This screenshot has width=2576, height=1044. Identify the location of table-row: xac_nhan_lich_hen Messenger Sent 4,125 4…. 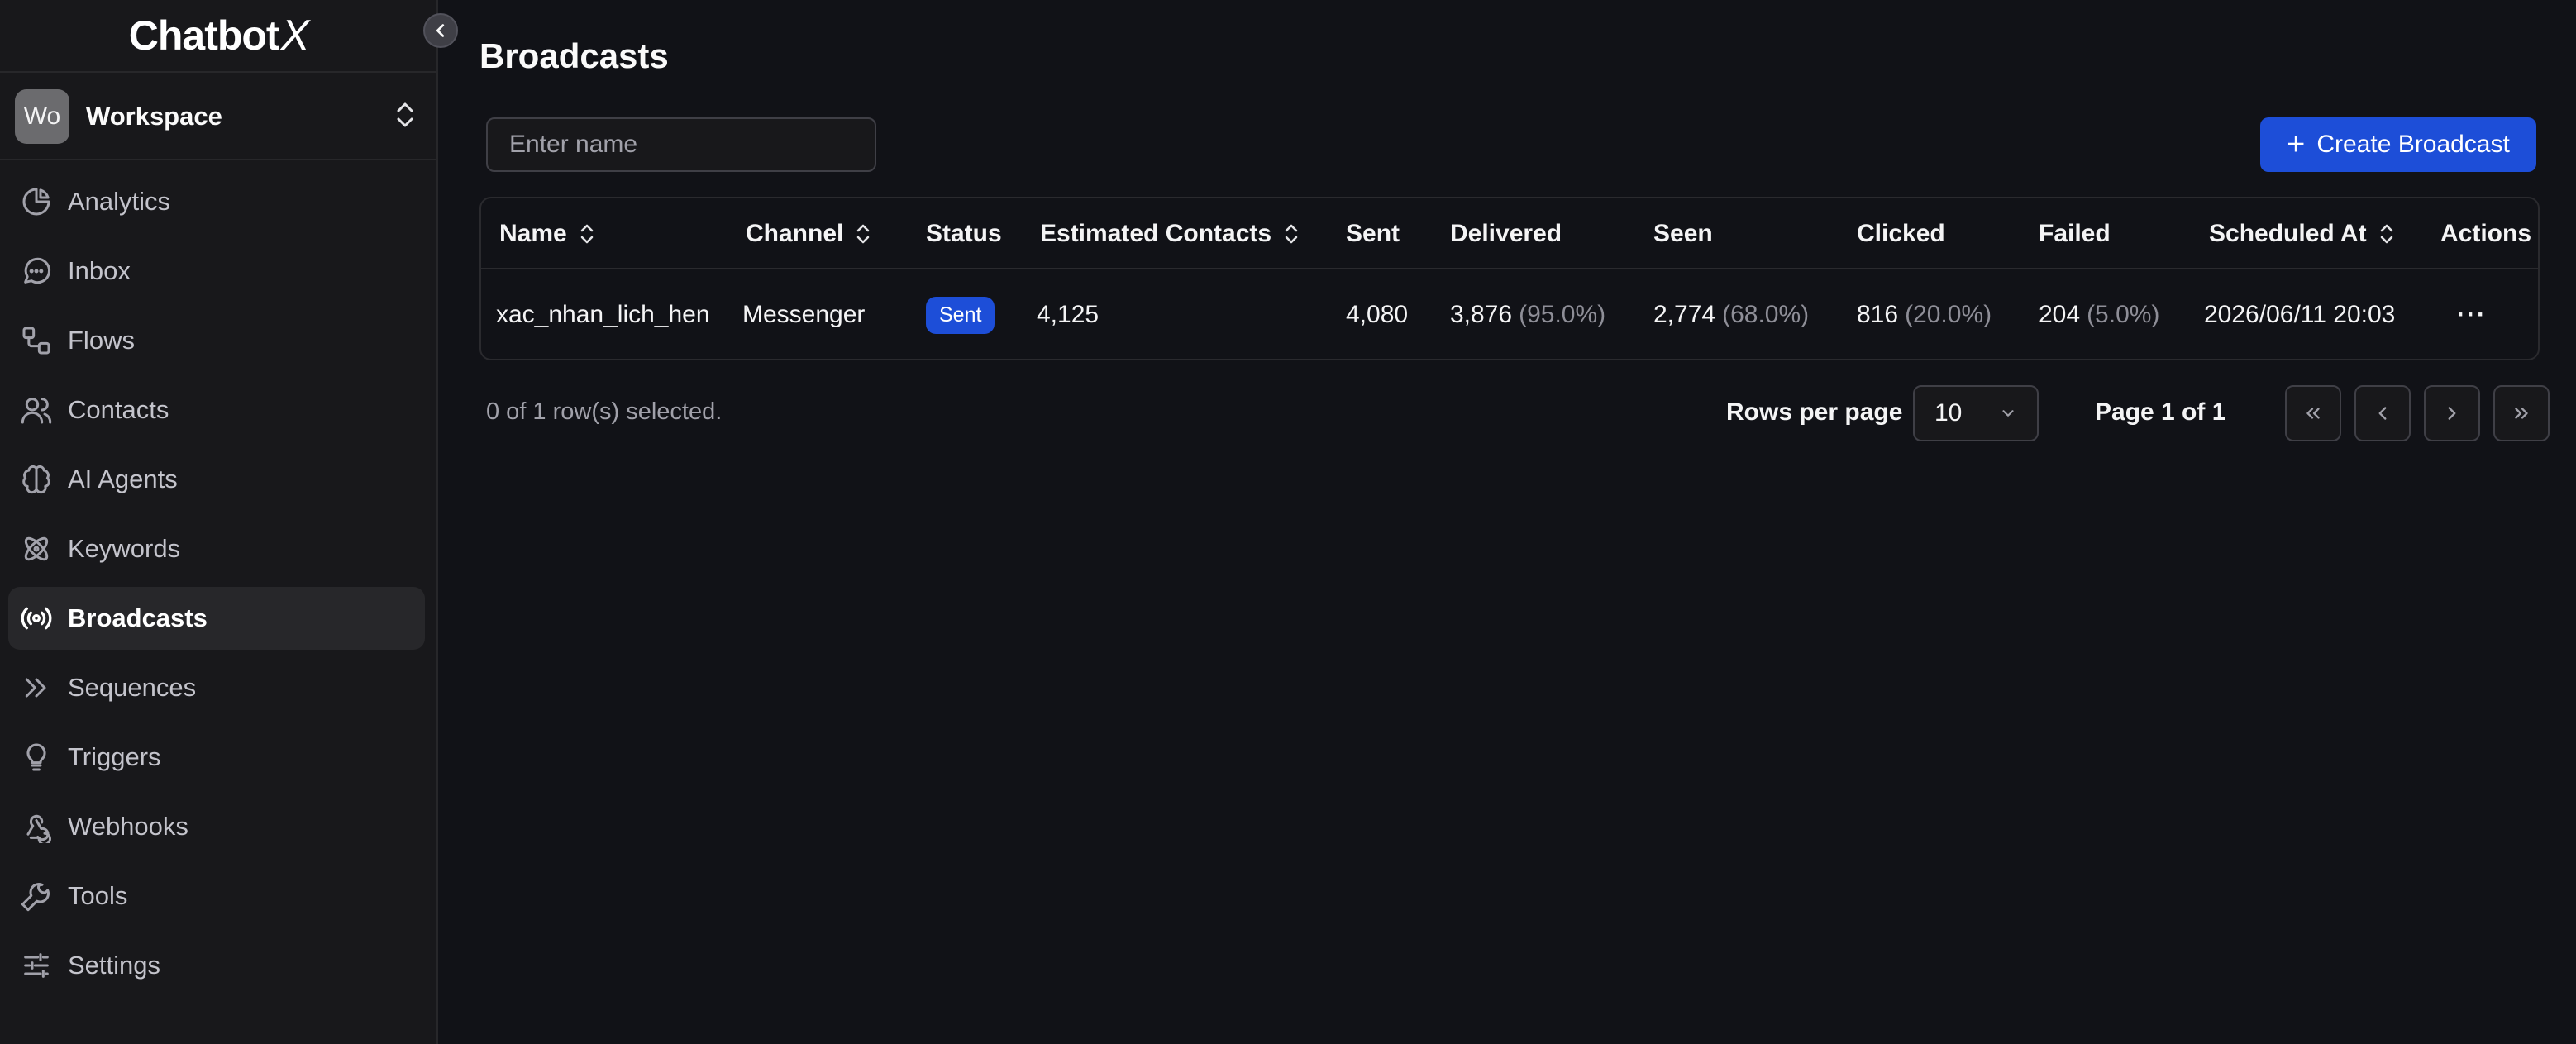
(1509, 314).